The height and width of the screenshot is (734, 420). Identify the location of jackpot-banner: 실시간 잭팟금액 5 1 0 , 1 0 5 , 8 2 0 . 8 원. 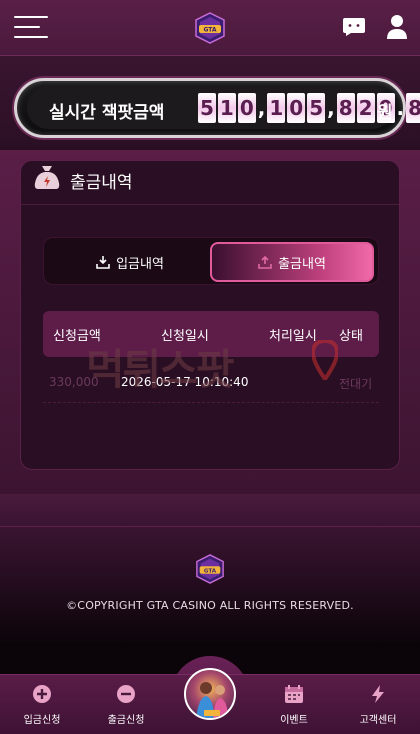
(217, 108).